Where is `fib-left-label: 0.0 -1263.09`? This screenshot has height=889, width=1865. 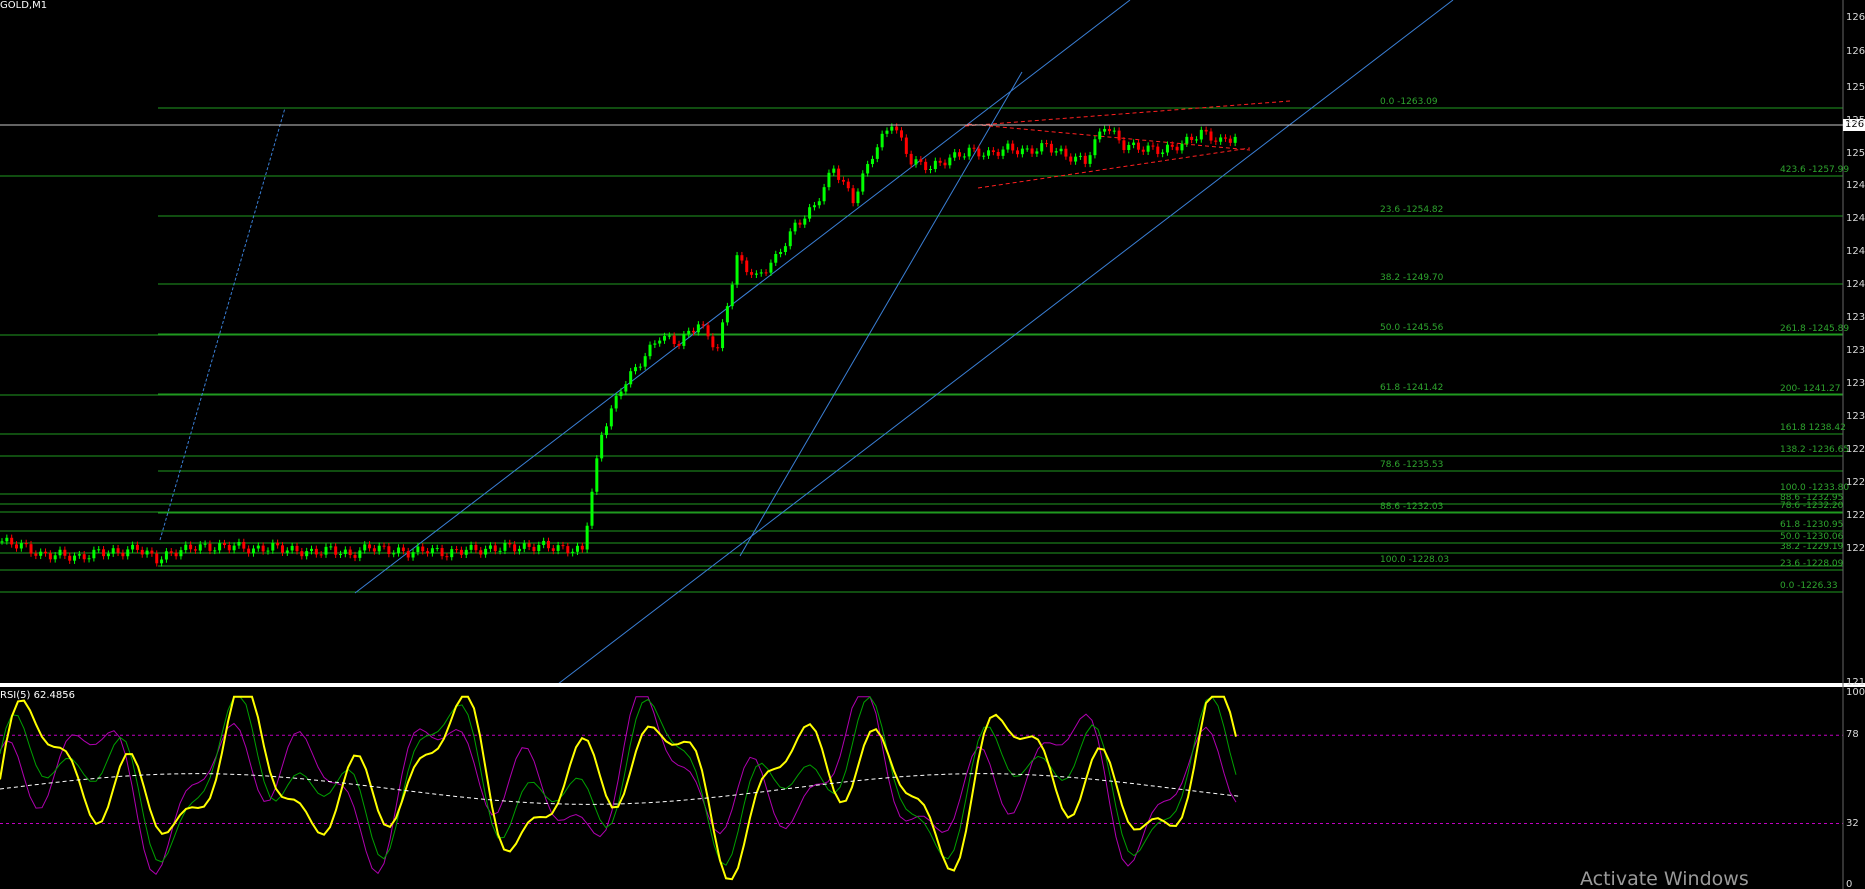 fib-left-label: 0.0 -1263.09 is located at coordinates (1409, 102).